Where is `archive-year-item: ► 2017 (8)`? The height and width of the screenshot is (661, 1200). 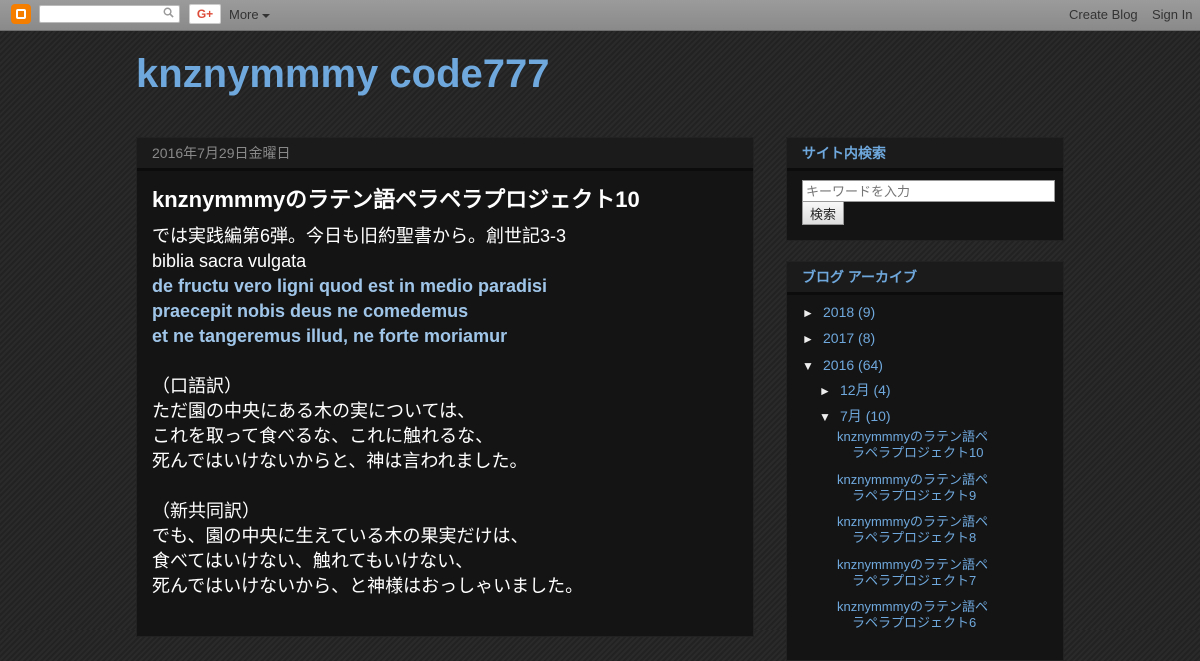 archive-year-item: ► 2017 (8) is located at coordinates (838, 338).